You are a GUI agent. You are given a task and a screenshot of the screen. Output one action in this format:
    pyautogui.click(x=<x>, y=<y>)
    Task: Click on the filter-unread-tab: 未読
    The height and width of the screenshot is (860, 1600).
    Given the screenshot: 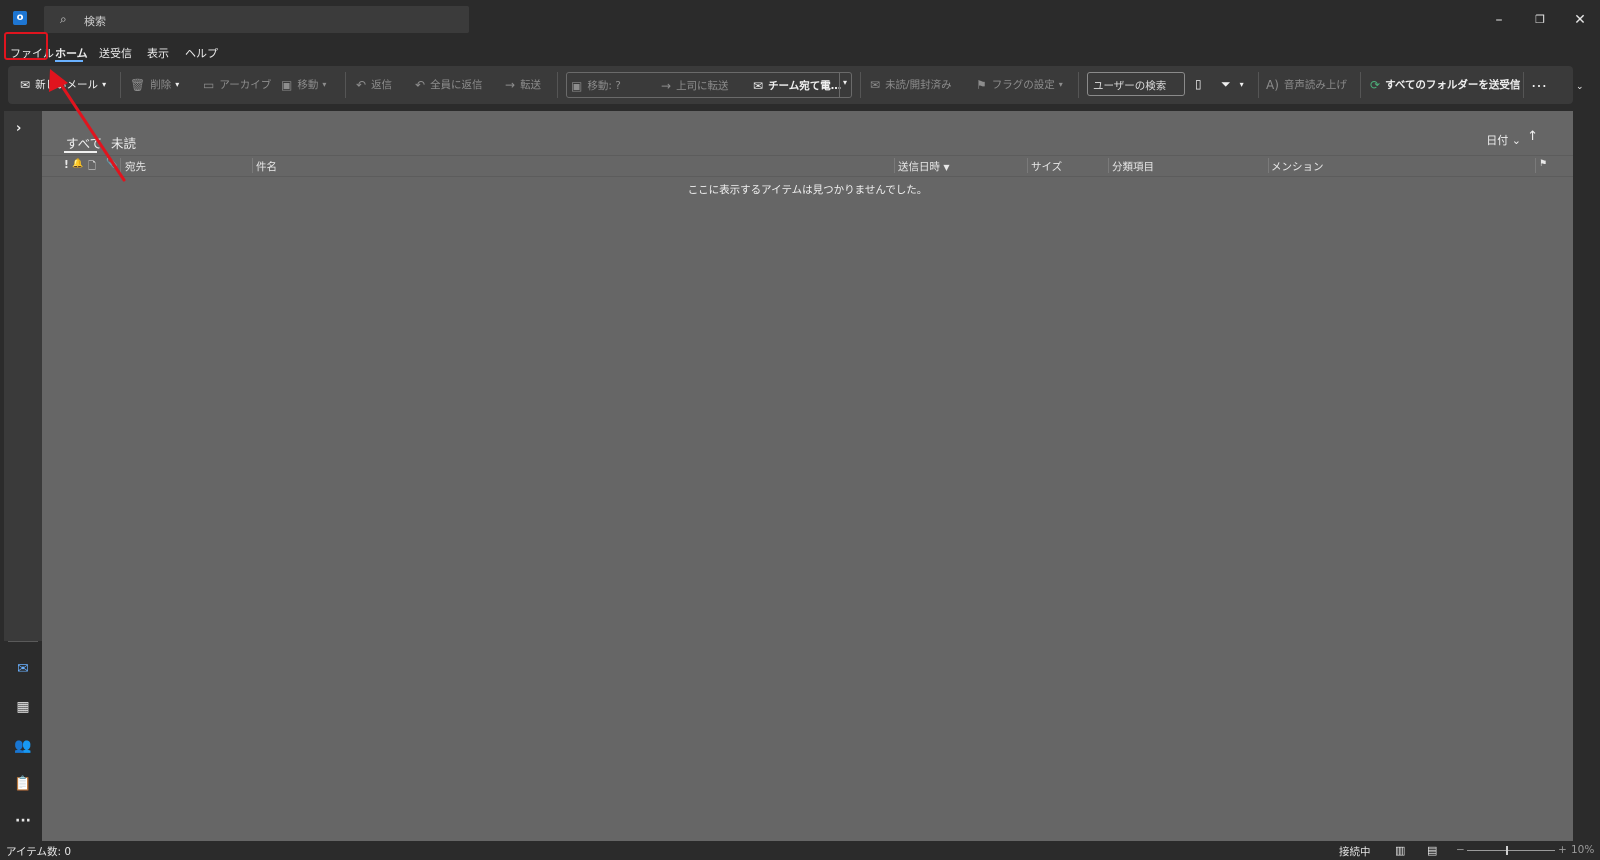 What is the action you would take?
    pyautogui.click(x=123, y=142)
    